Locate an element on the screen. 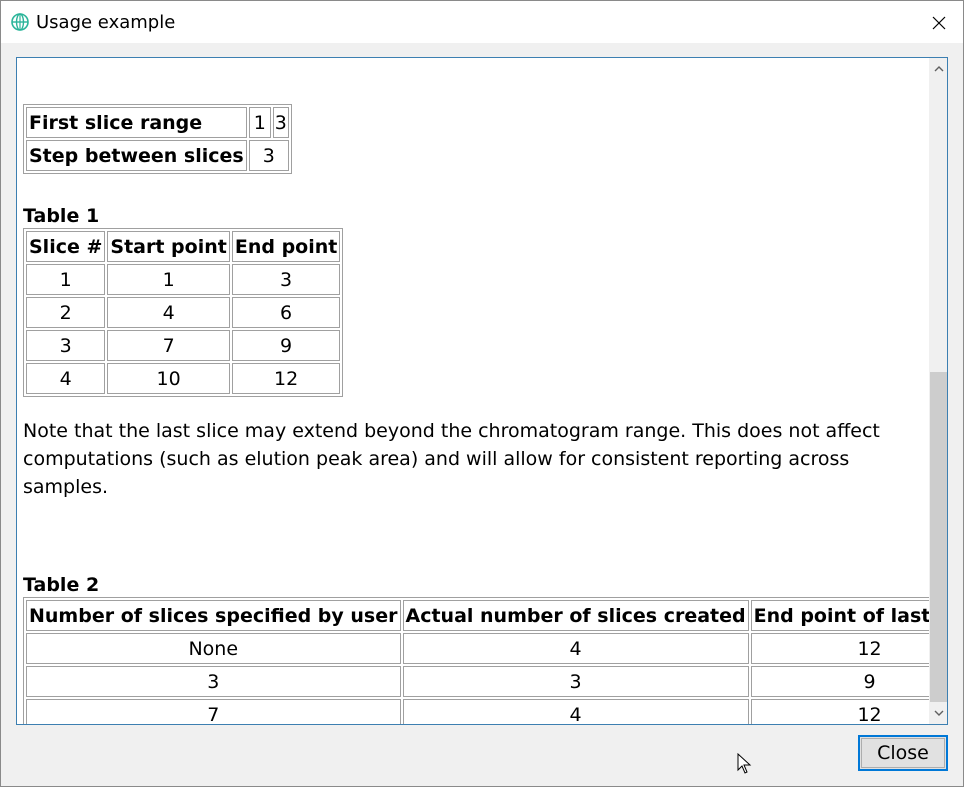  mouse-pointer-icon is located at coordinates (745, 763).